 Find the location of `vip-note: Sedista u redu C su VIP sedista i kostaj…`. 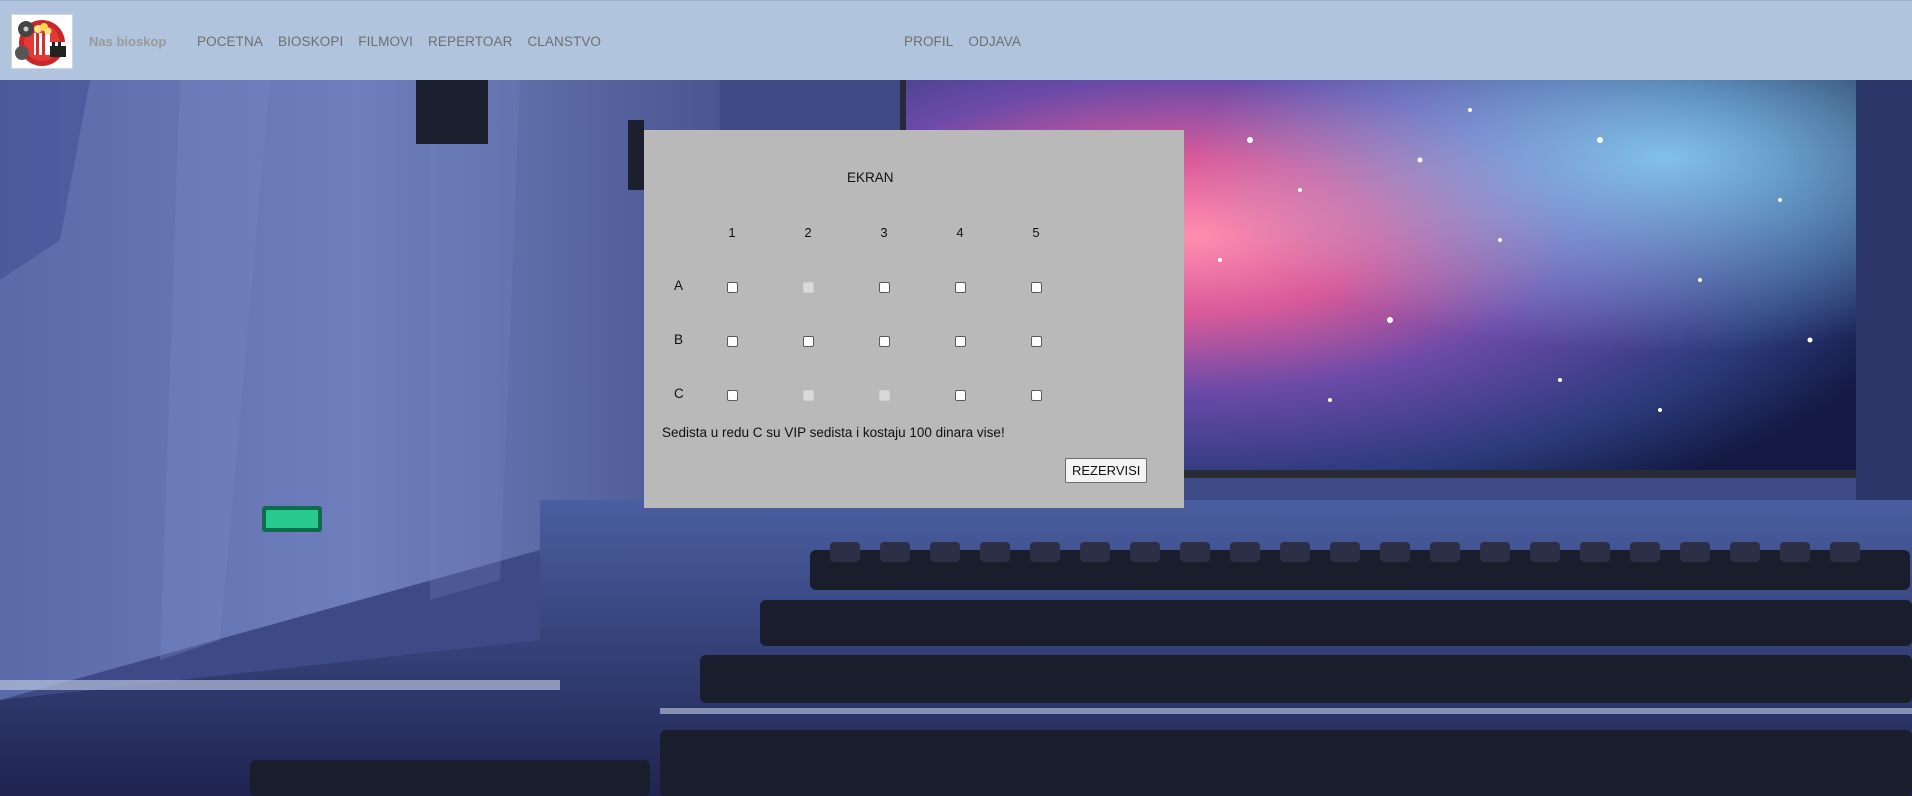

vip-note: Sedista u redu C su VIP sedista i kostaj… is located at coordinates (833, 432).